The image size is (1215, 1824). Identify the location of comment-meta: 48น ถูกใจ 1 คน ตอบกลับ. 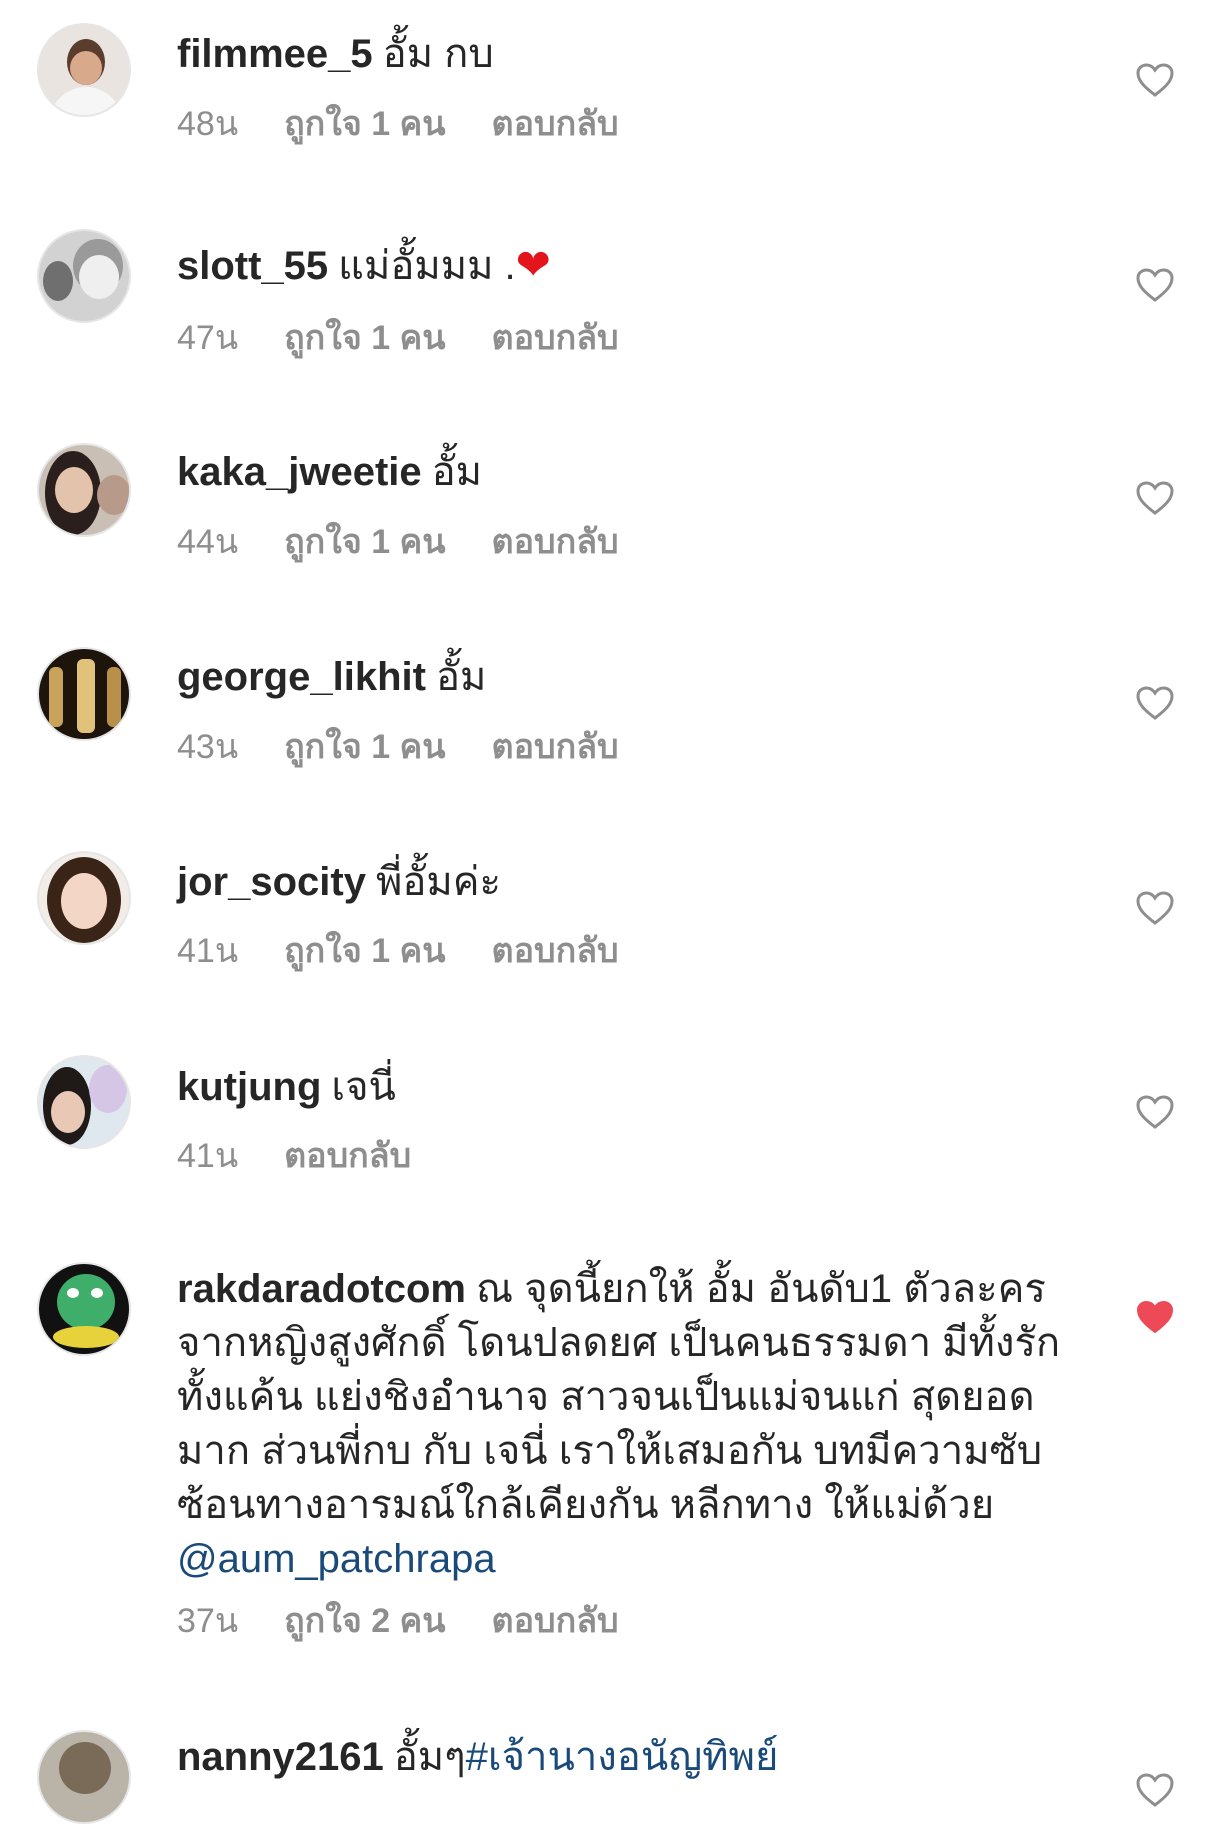
(421, 124).